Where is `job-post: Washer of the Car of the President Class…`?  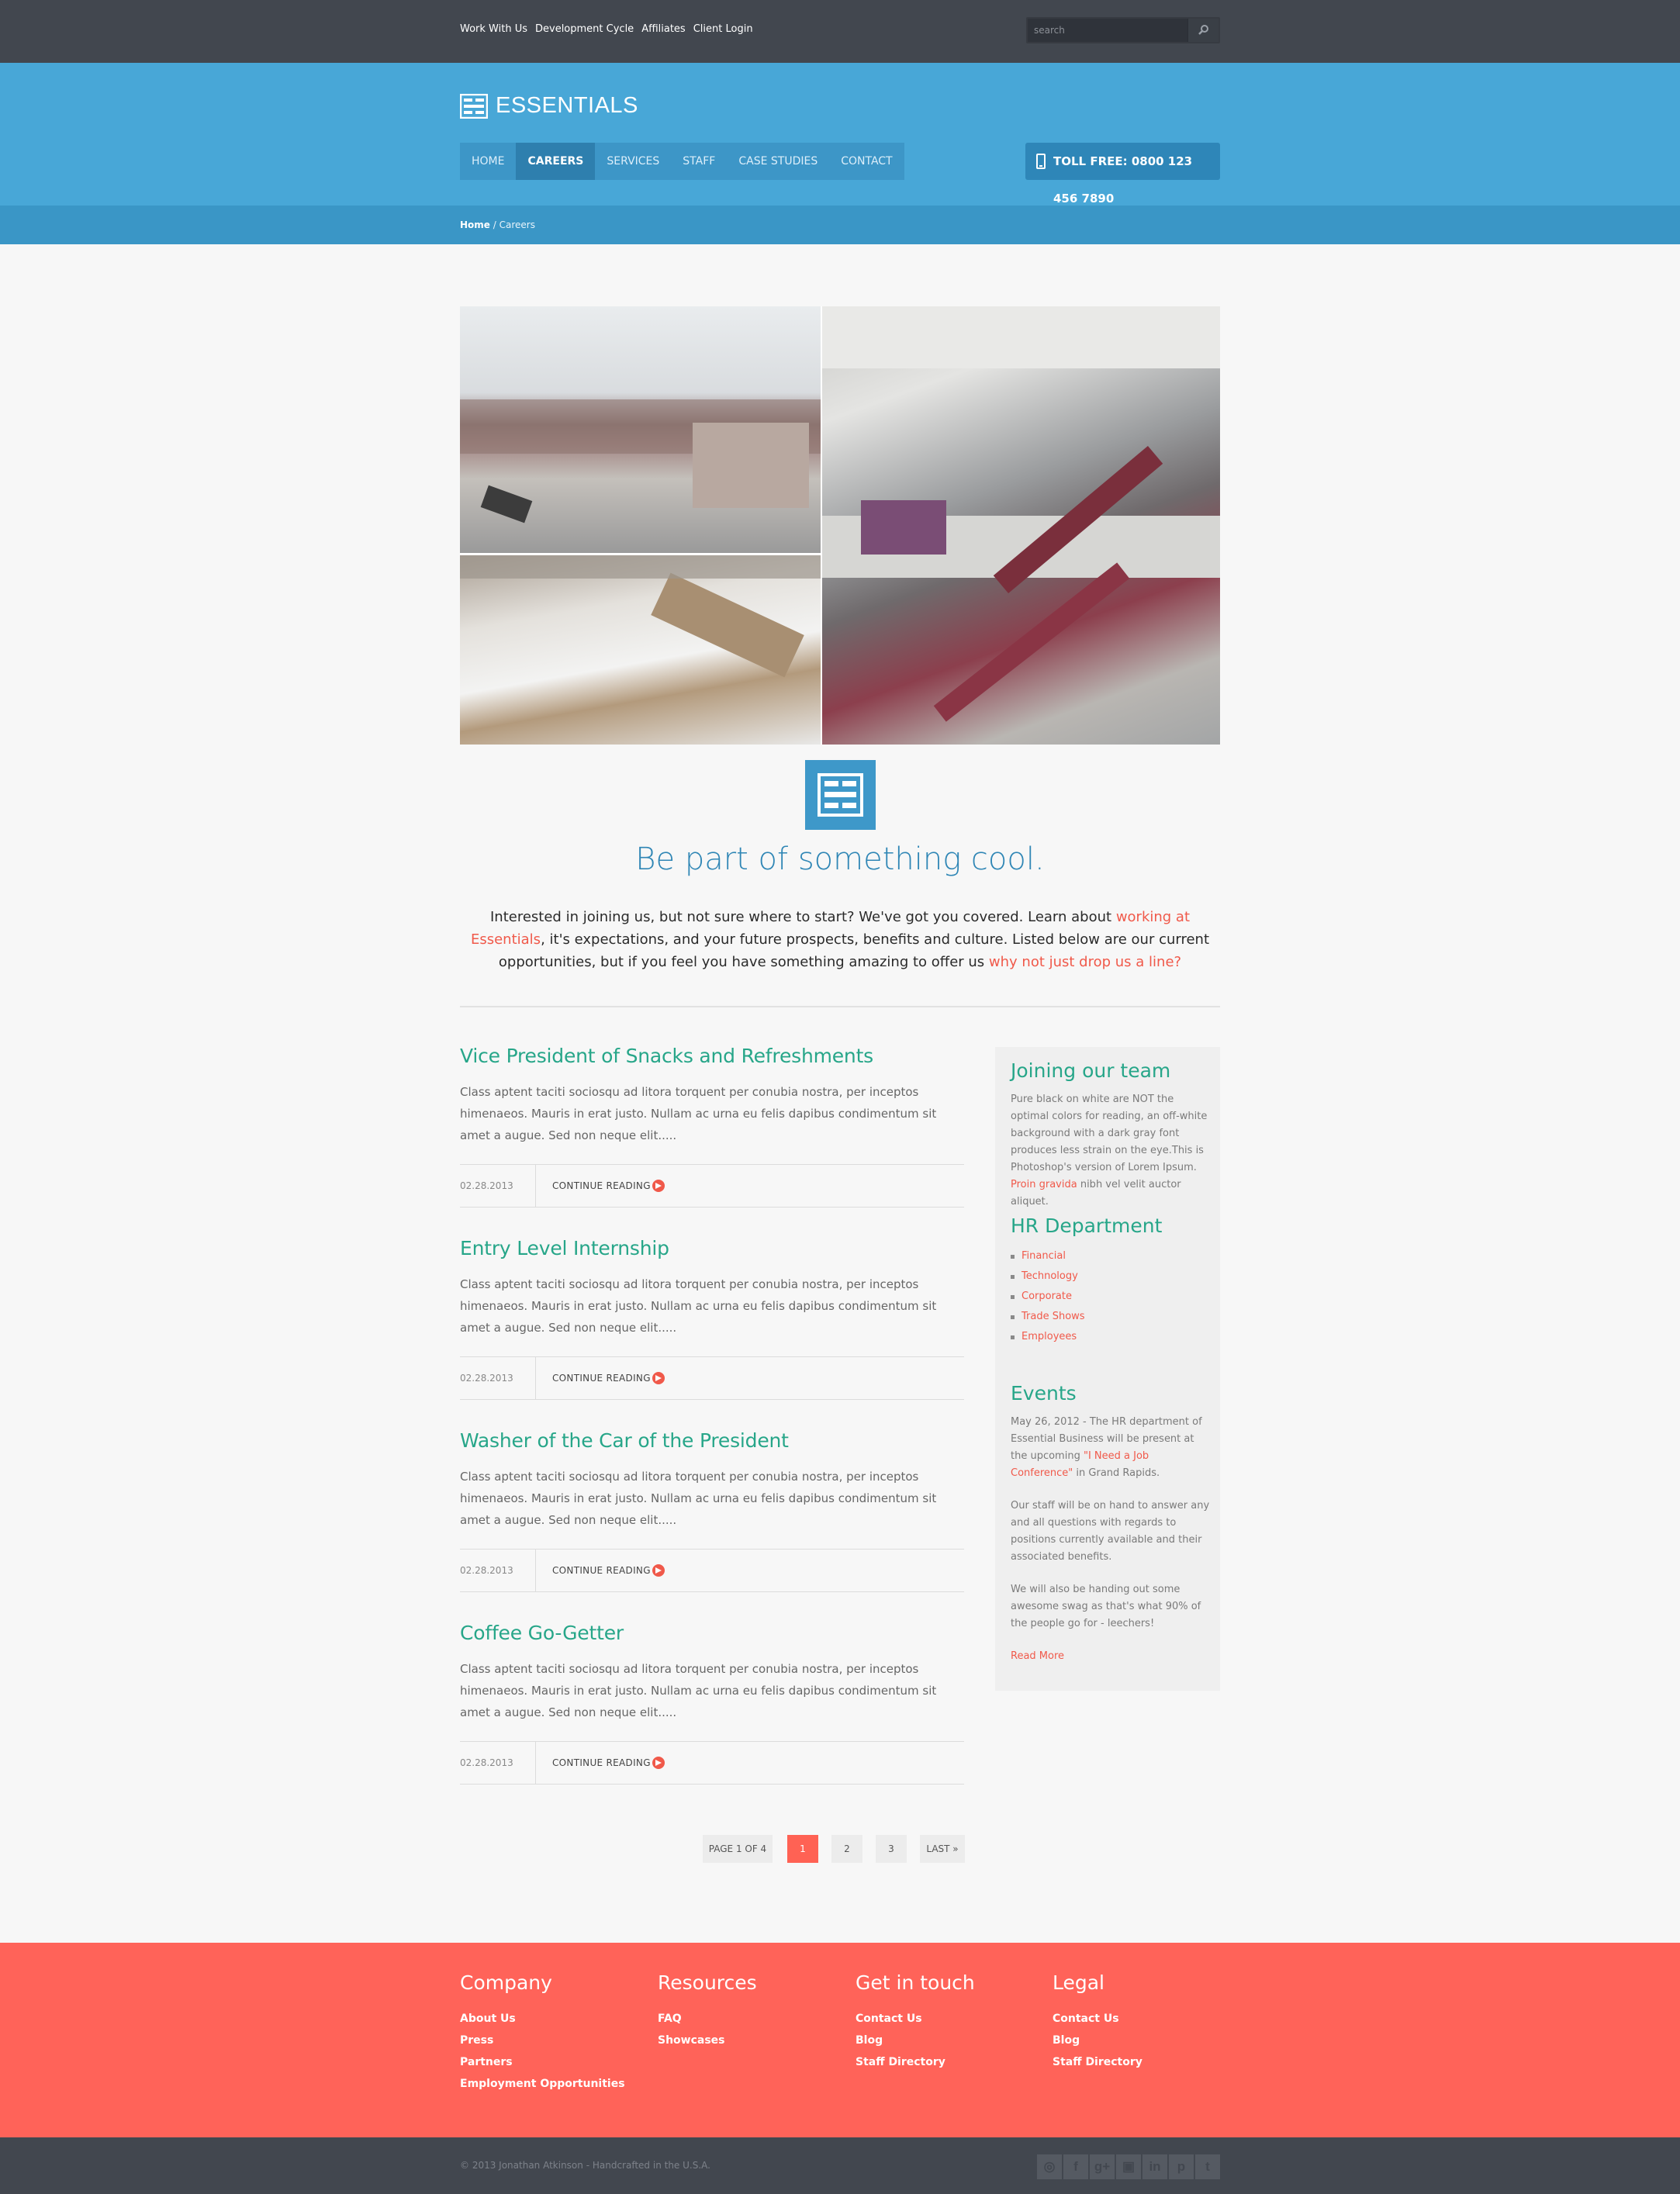
job-post: Washer of the Car of the President Class… is located at coordinates (712, 1480).